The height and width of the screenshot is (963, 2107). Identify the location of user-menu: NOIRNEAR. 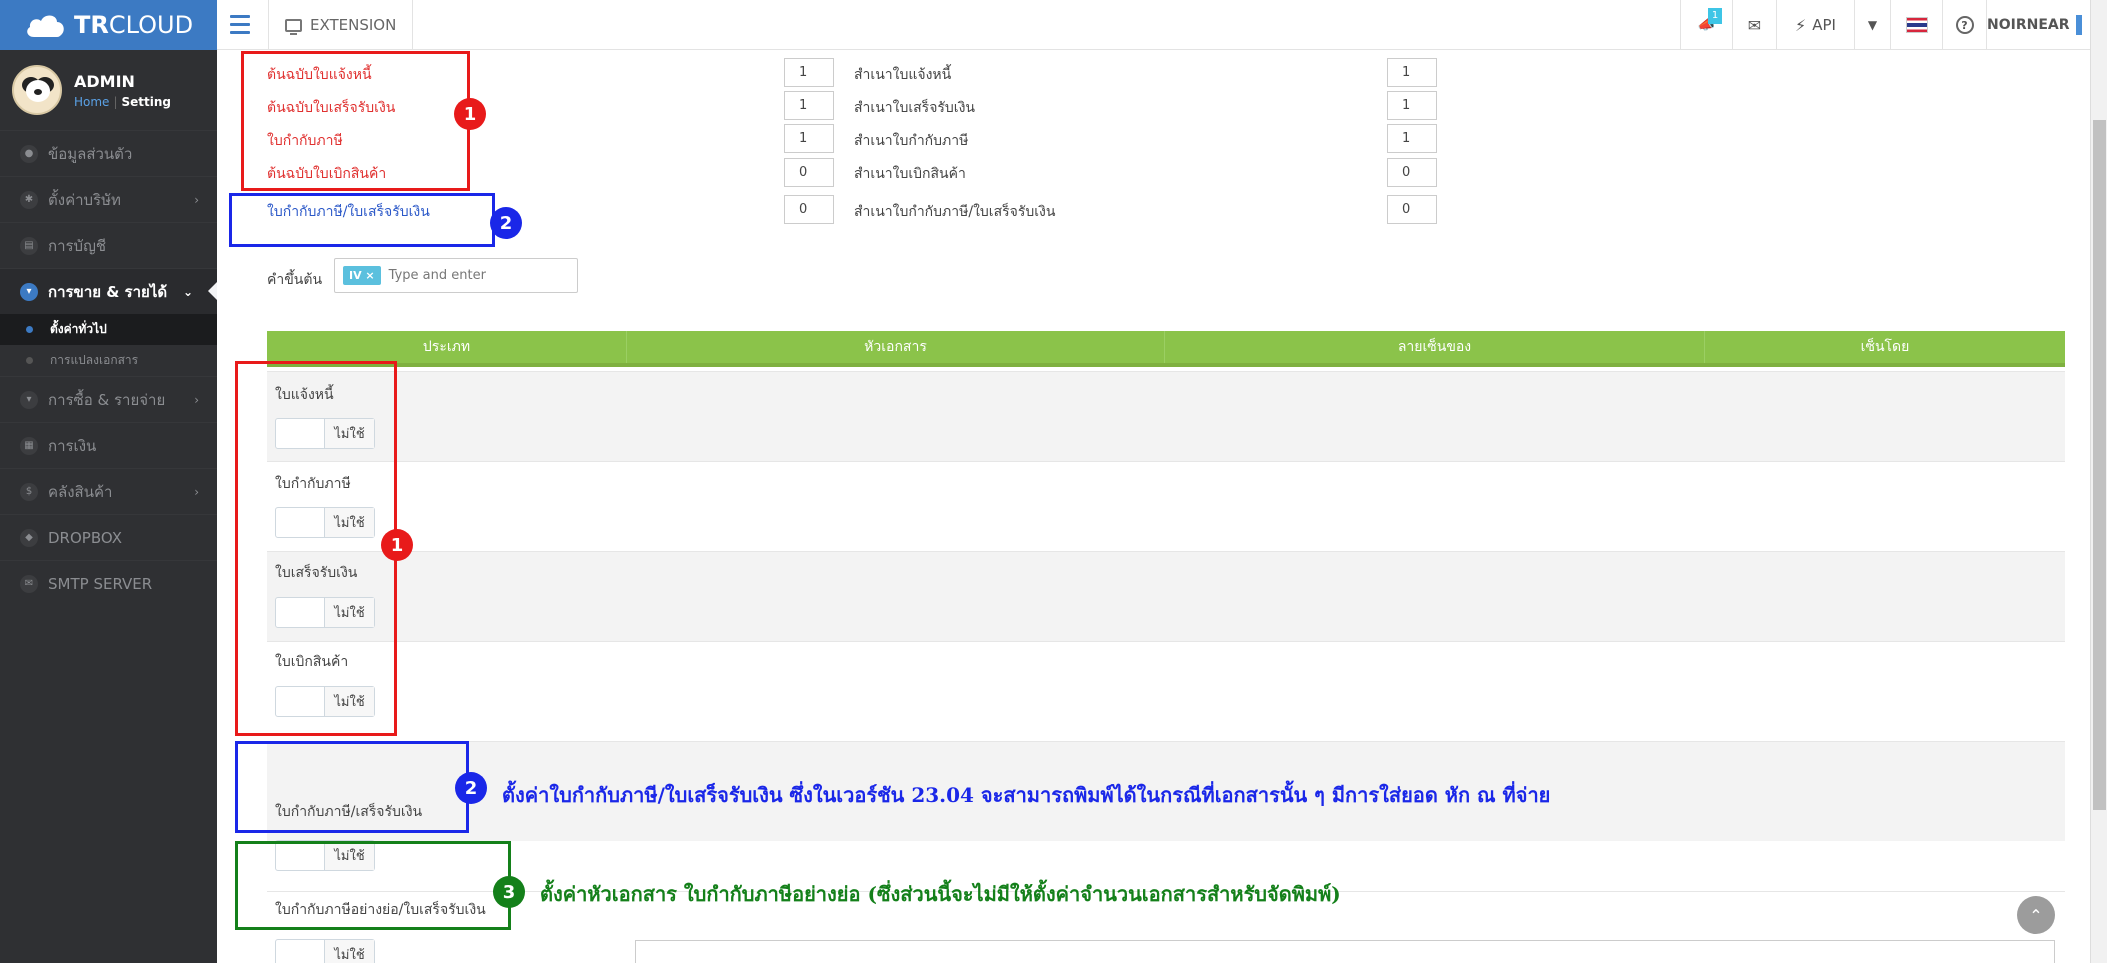
(2038, 25).